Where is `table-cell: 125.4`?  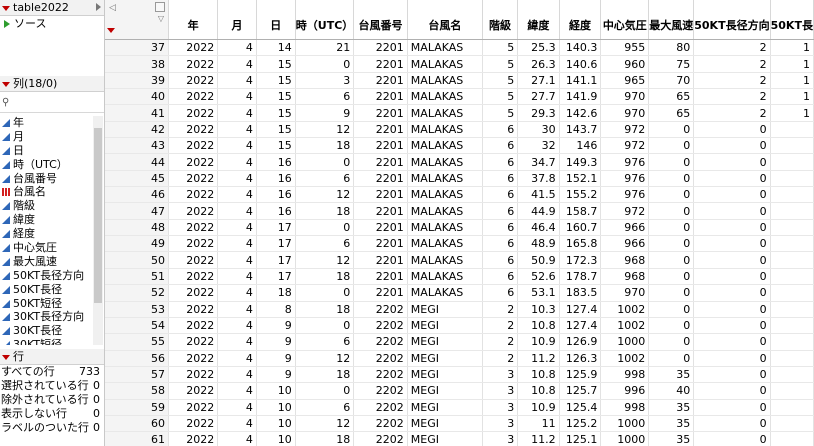
table-cell: 125.4 is located at coordinates (580, 407).